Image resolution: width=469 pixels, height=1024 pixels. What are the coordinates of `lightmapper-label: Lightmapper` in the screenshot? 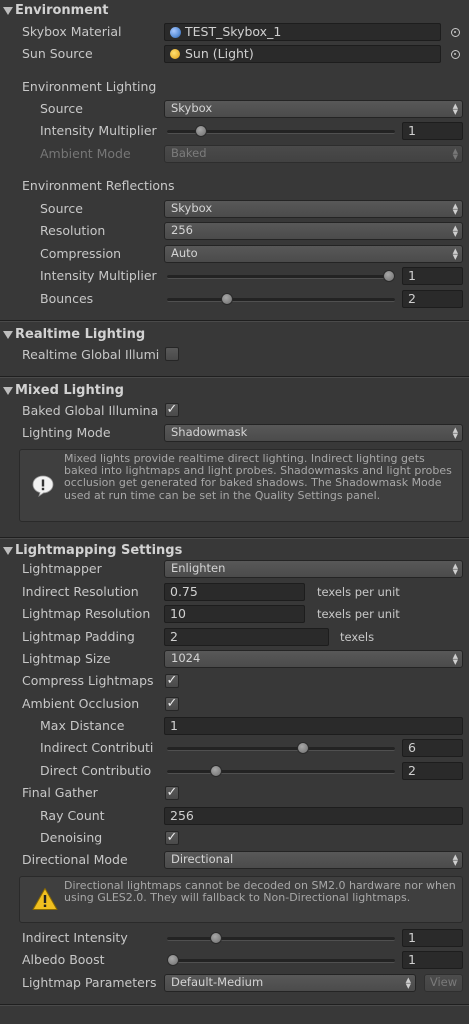 It's located at (62, 568).